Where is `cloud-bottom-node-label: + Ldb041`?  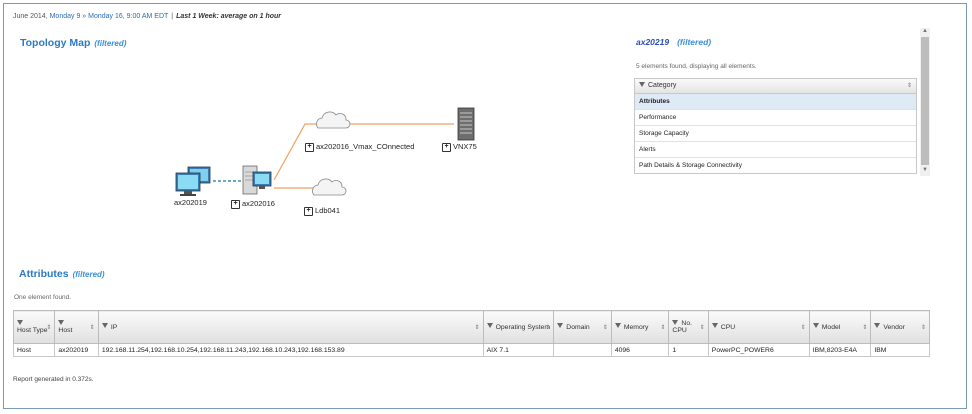
cloud-bottom-node-label: + Ldb041 is located at coordinates (322, 211).